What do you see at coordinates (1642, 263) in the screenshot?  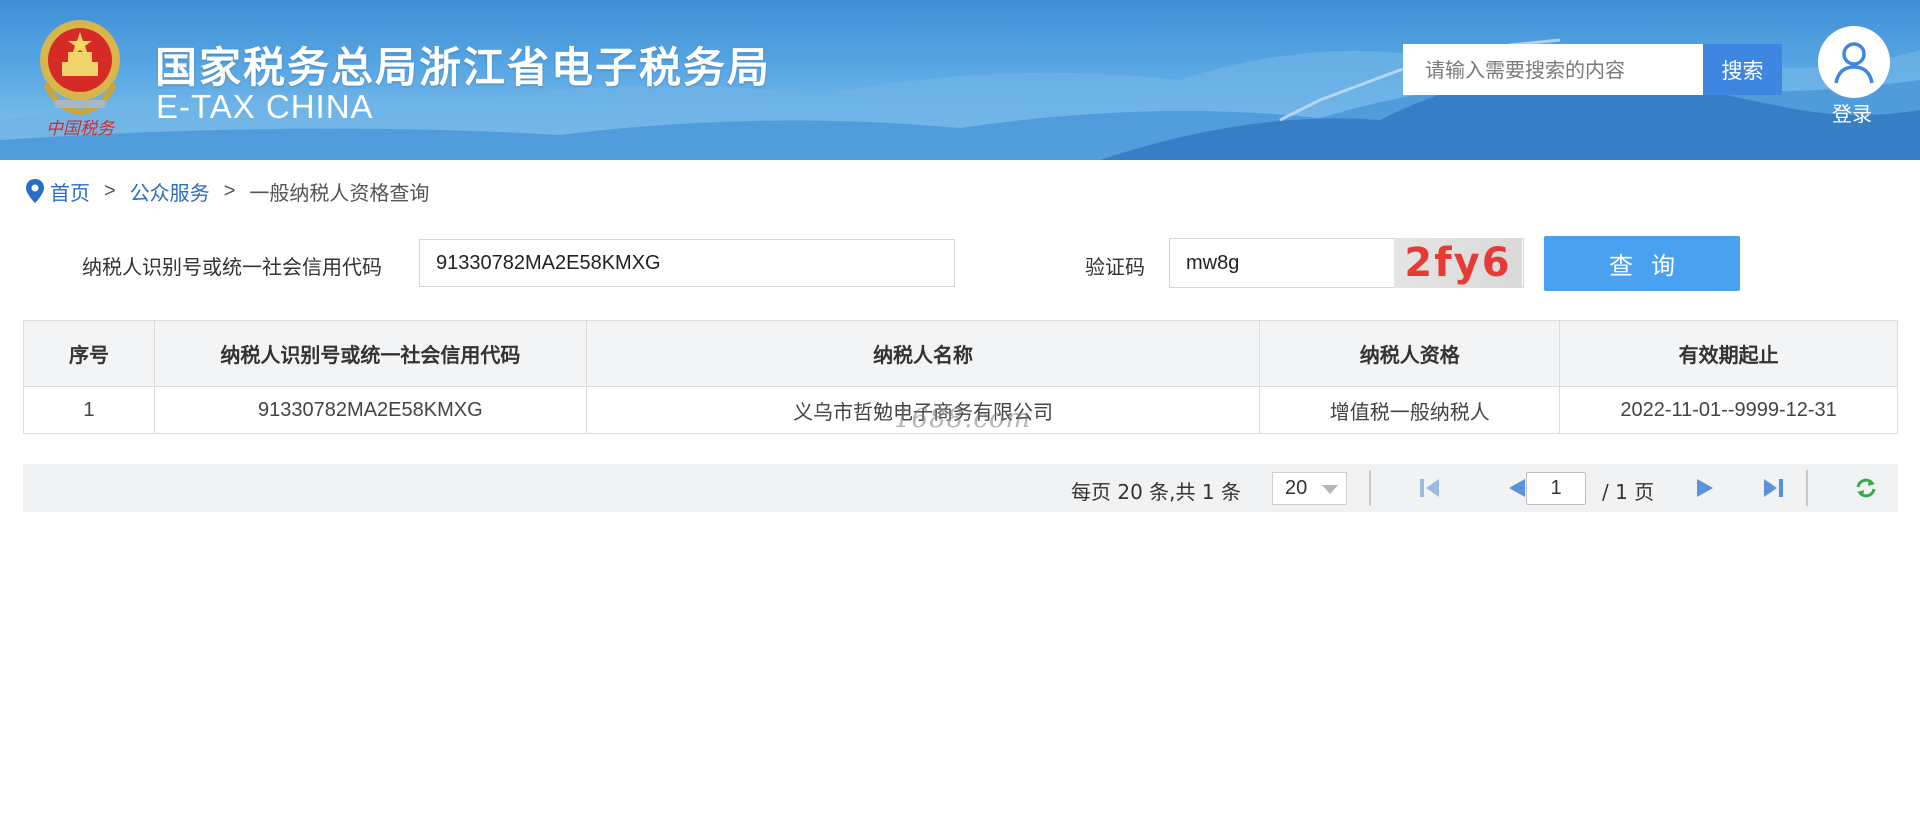 I see `query-button: 查询` at bounding box center [1642, 263].